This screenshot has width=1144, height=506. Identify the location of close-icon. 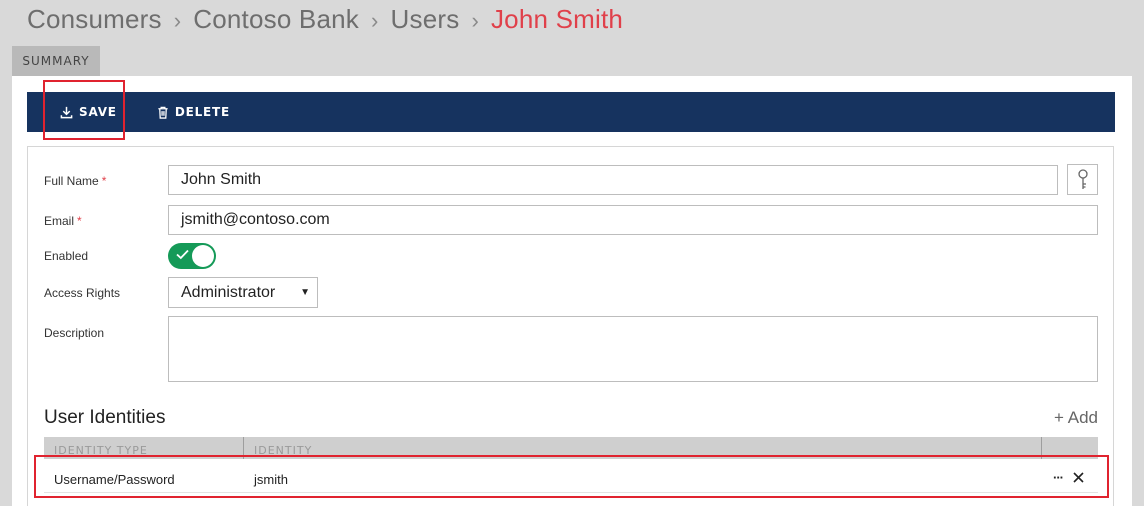
(1078, 477).